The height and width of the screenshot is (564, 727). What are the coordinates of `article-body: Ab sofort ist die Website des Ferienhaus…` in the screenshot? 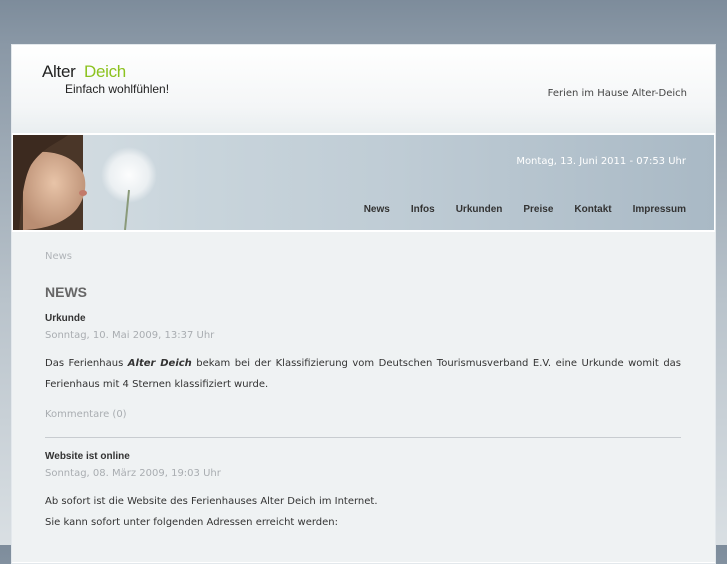 It's located at (363, 512).